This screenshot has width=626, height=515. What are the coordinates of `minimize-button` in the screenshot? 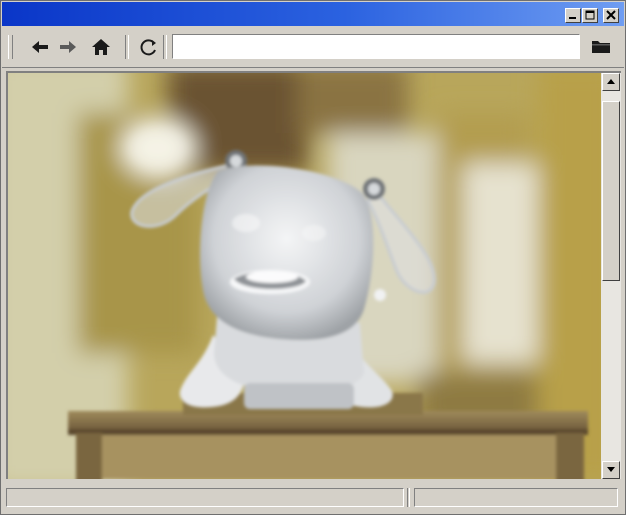 It's located at (573, 15).